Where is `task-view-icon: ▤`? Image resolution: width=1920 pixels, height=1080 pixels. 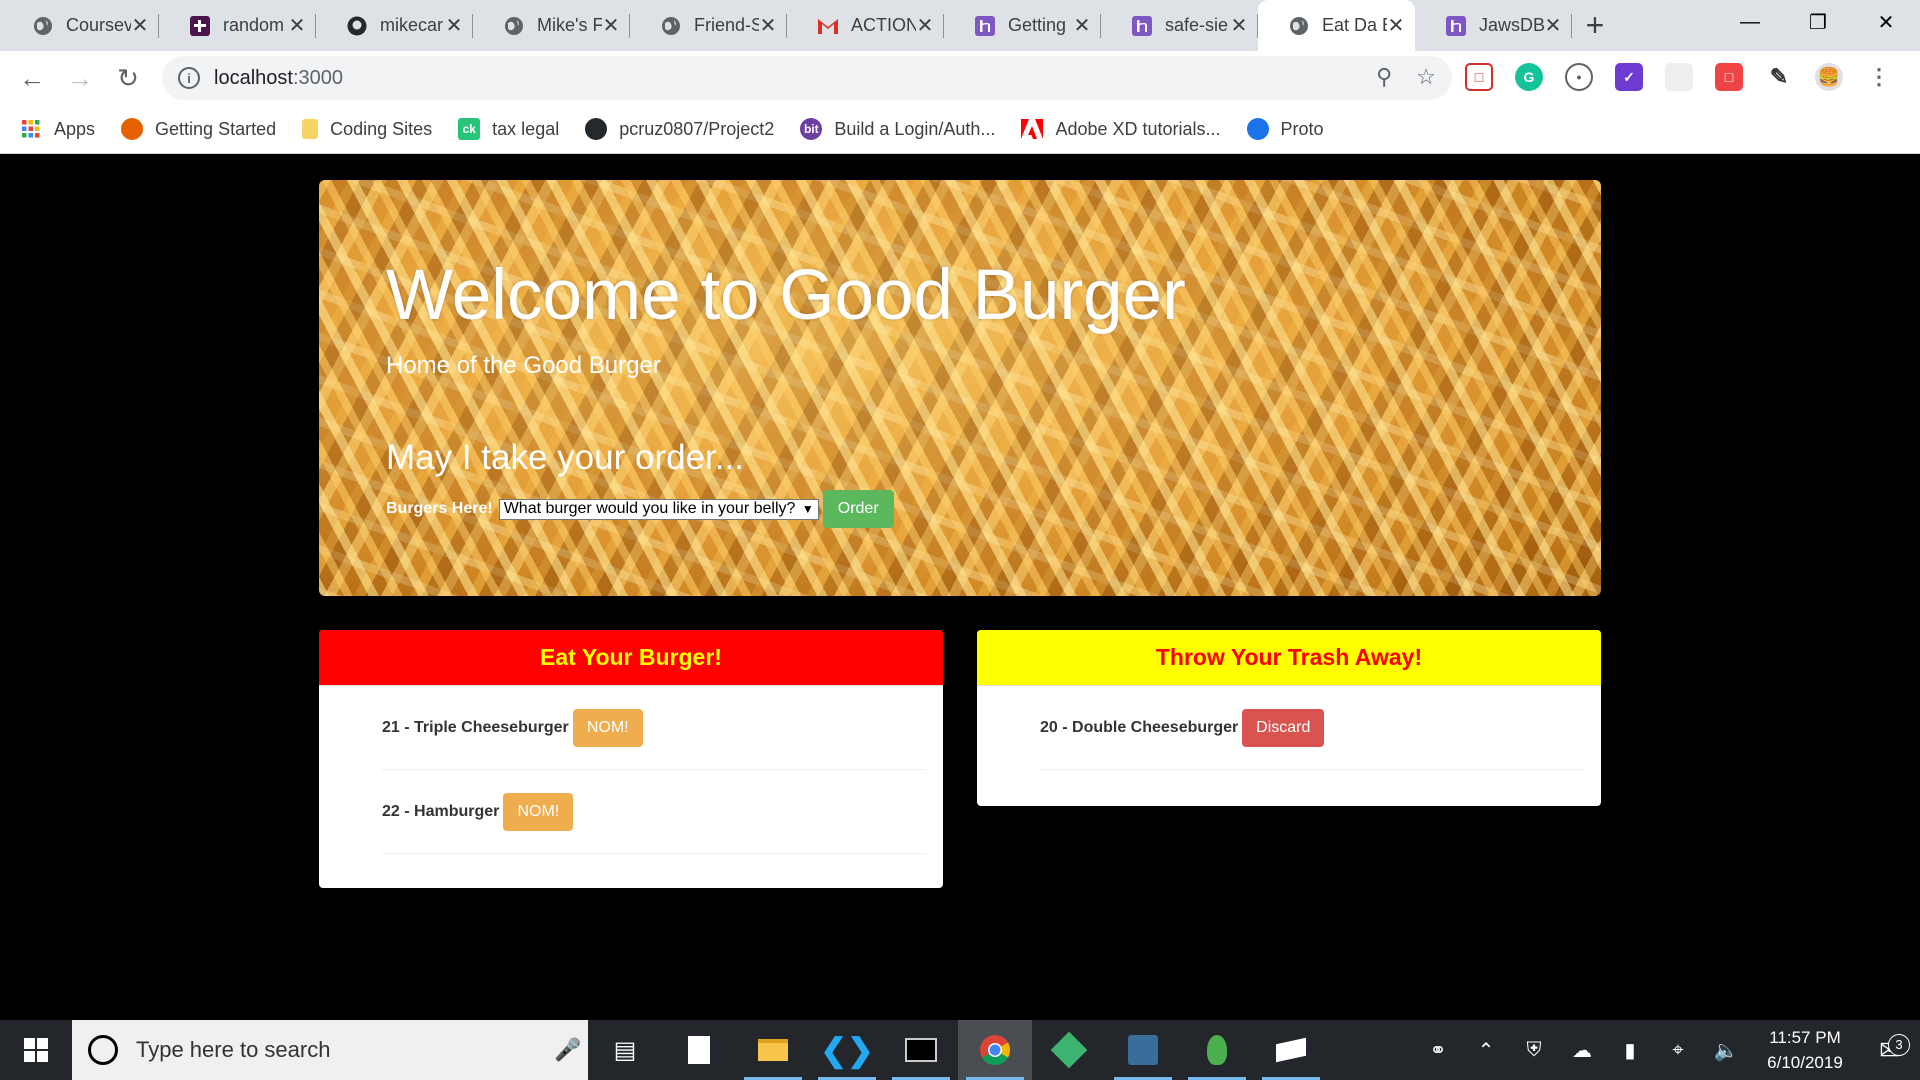
task-view-icon: ▤ is located at coordinates (625, 1050).